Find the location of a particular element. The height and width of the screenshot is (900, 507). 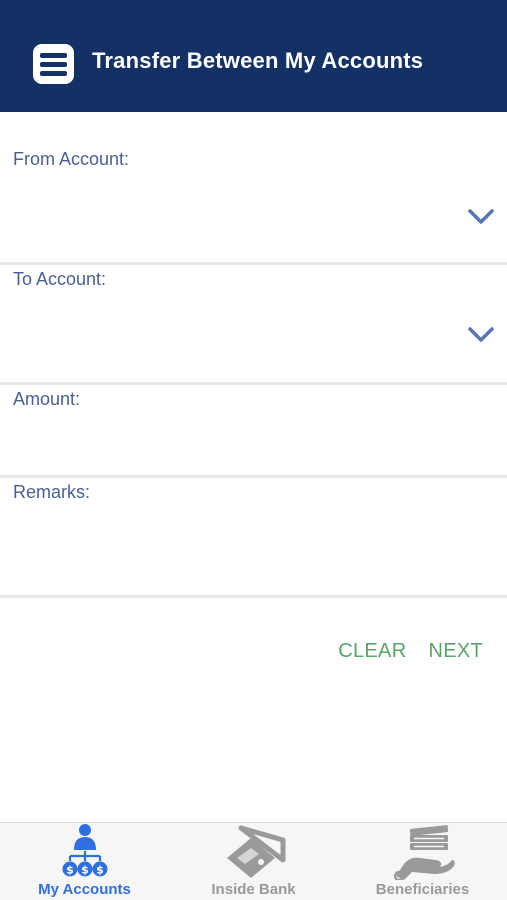

tab-beneficiaries: Beneficiaries is located at coordinates (422, 861).